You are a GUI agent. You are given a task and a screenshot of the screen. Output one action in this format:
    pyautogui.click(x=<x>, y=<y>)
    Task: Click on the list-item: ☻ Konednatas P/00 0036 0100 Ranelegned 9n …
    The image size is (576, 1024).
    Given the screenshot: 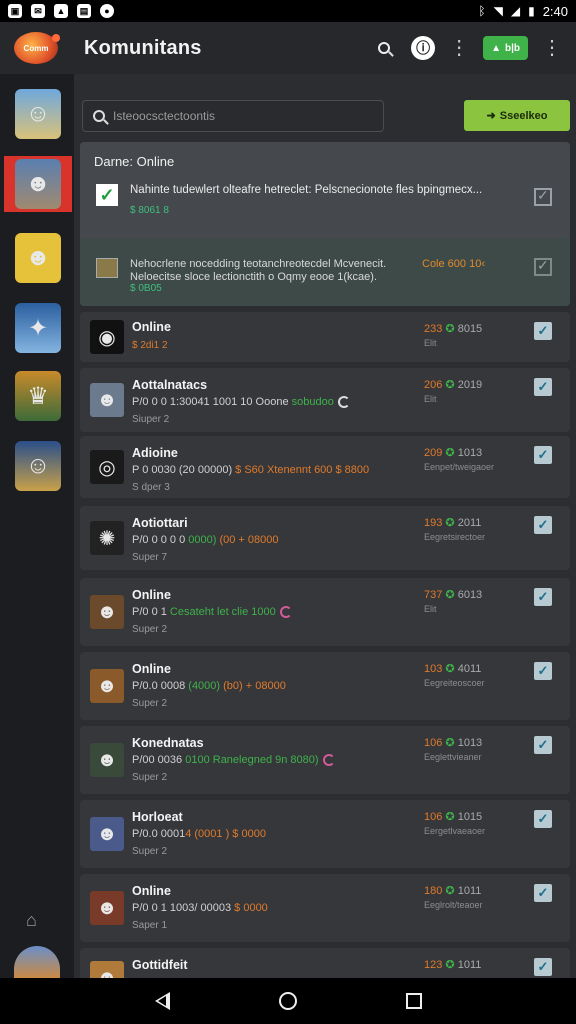 What is the action you would take?
    pyautogui.click(x=325, y=760)
    